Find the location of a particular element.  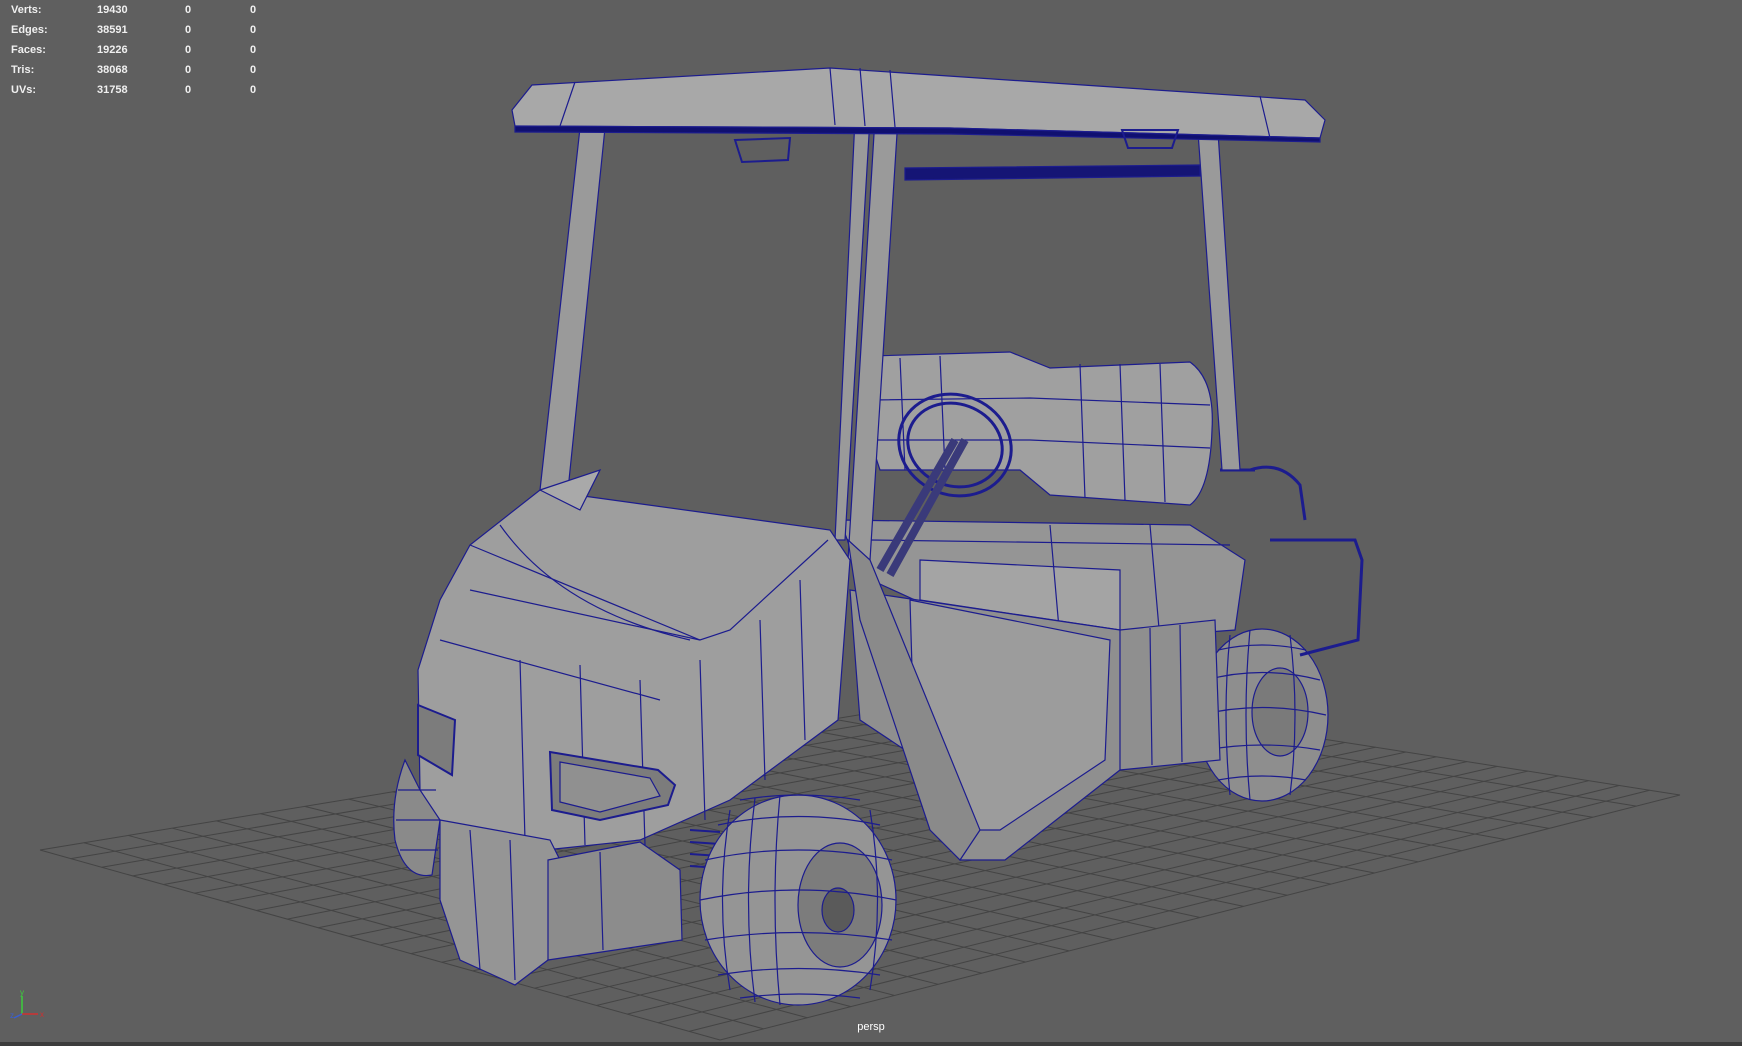

hud-value: 19226 is located at coordinates (112, 50).